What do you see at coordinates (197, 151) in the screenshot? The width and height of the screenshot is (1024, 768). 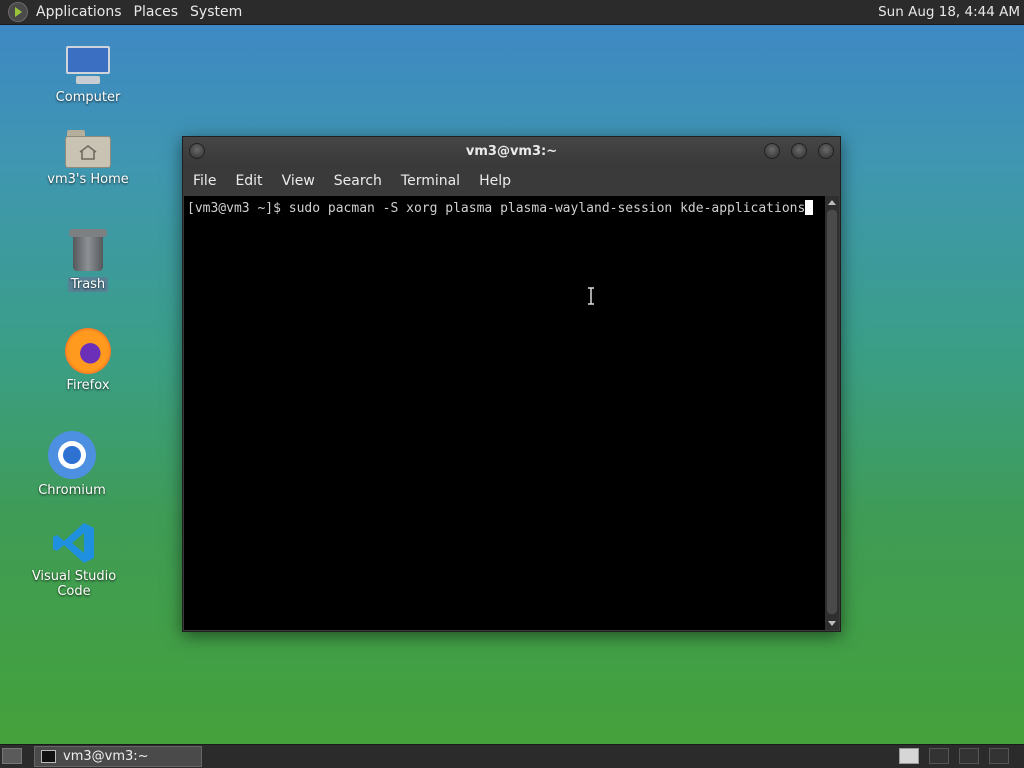 I see `window-menu-button` at bounding box center [197, 151].